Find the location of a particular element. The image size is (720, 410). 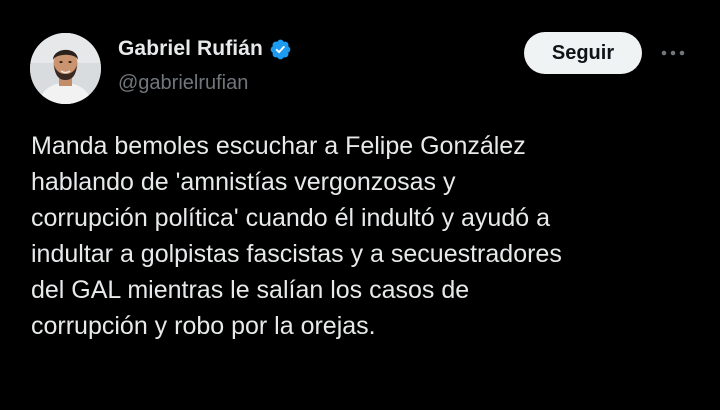

tweet-text-line: corrupción y robo por la orejas. is located at coordinates (203, 326).